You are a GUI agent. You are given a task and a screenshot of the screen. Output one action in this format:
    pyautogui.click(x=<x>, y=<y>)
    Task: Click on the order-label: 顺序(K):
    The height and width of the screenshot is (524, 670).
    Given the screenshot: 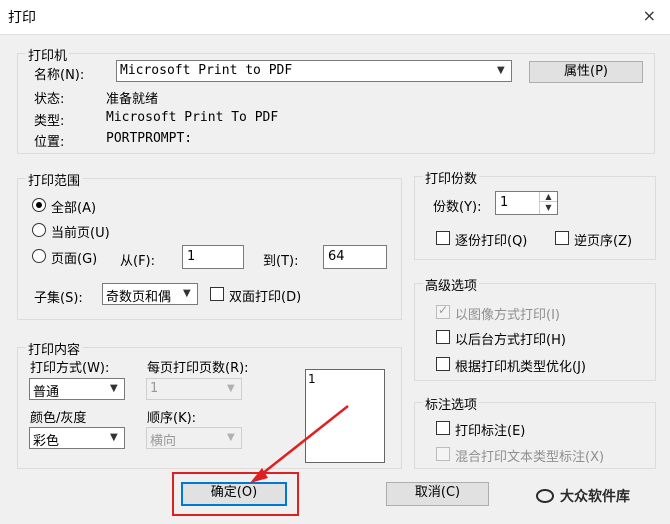 What is the action you would take?
    pyautogui.click(x=172, y=418)
    